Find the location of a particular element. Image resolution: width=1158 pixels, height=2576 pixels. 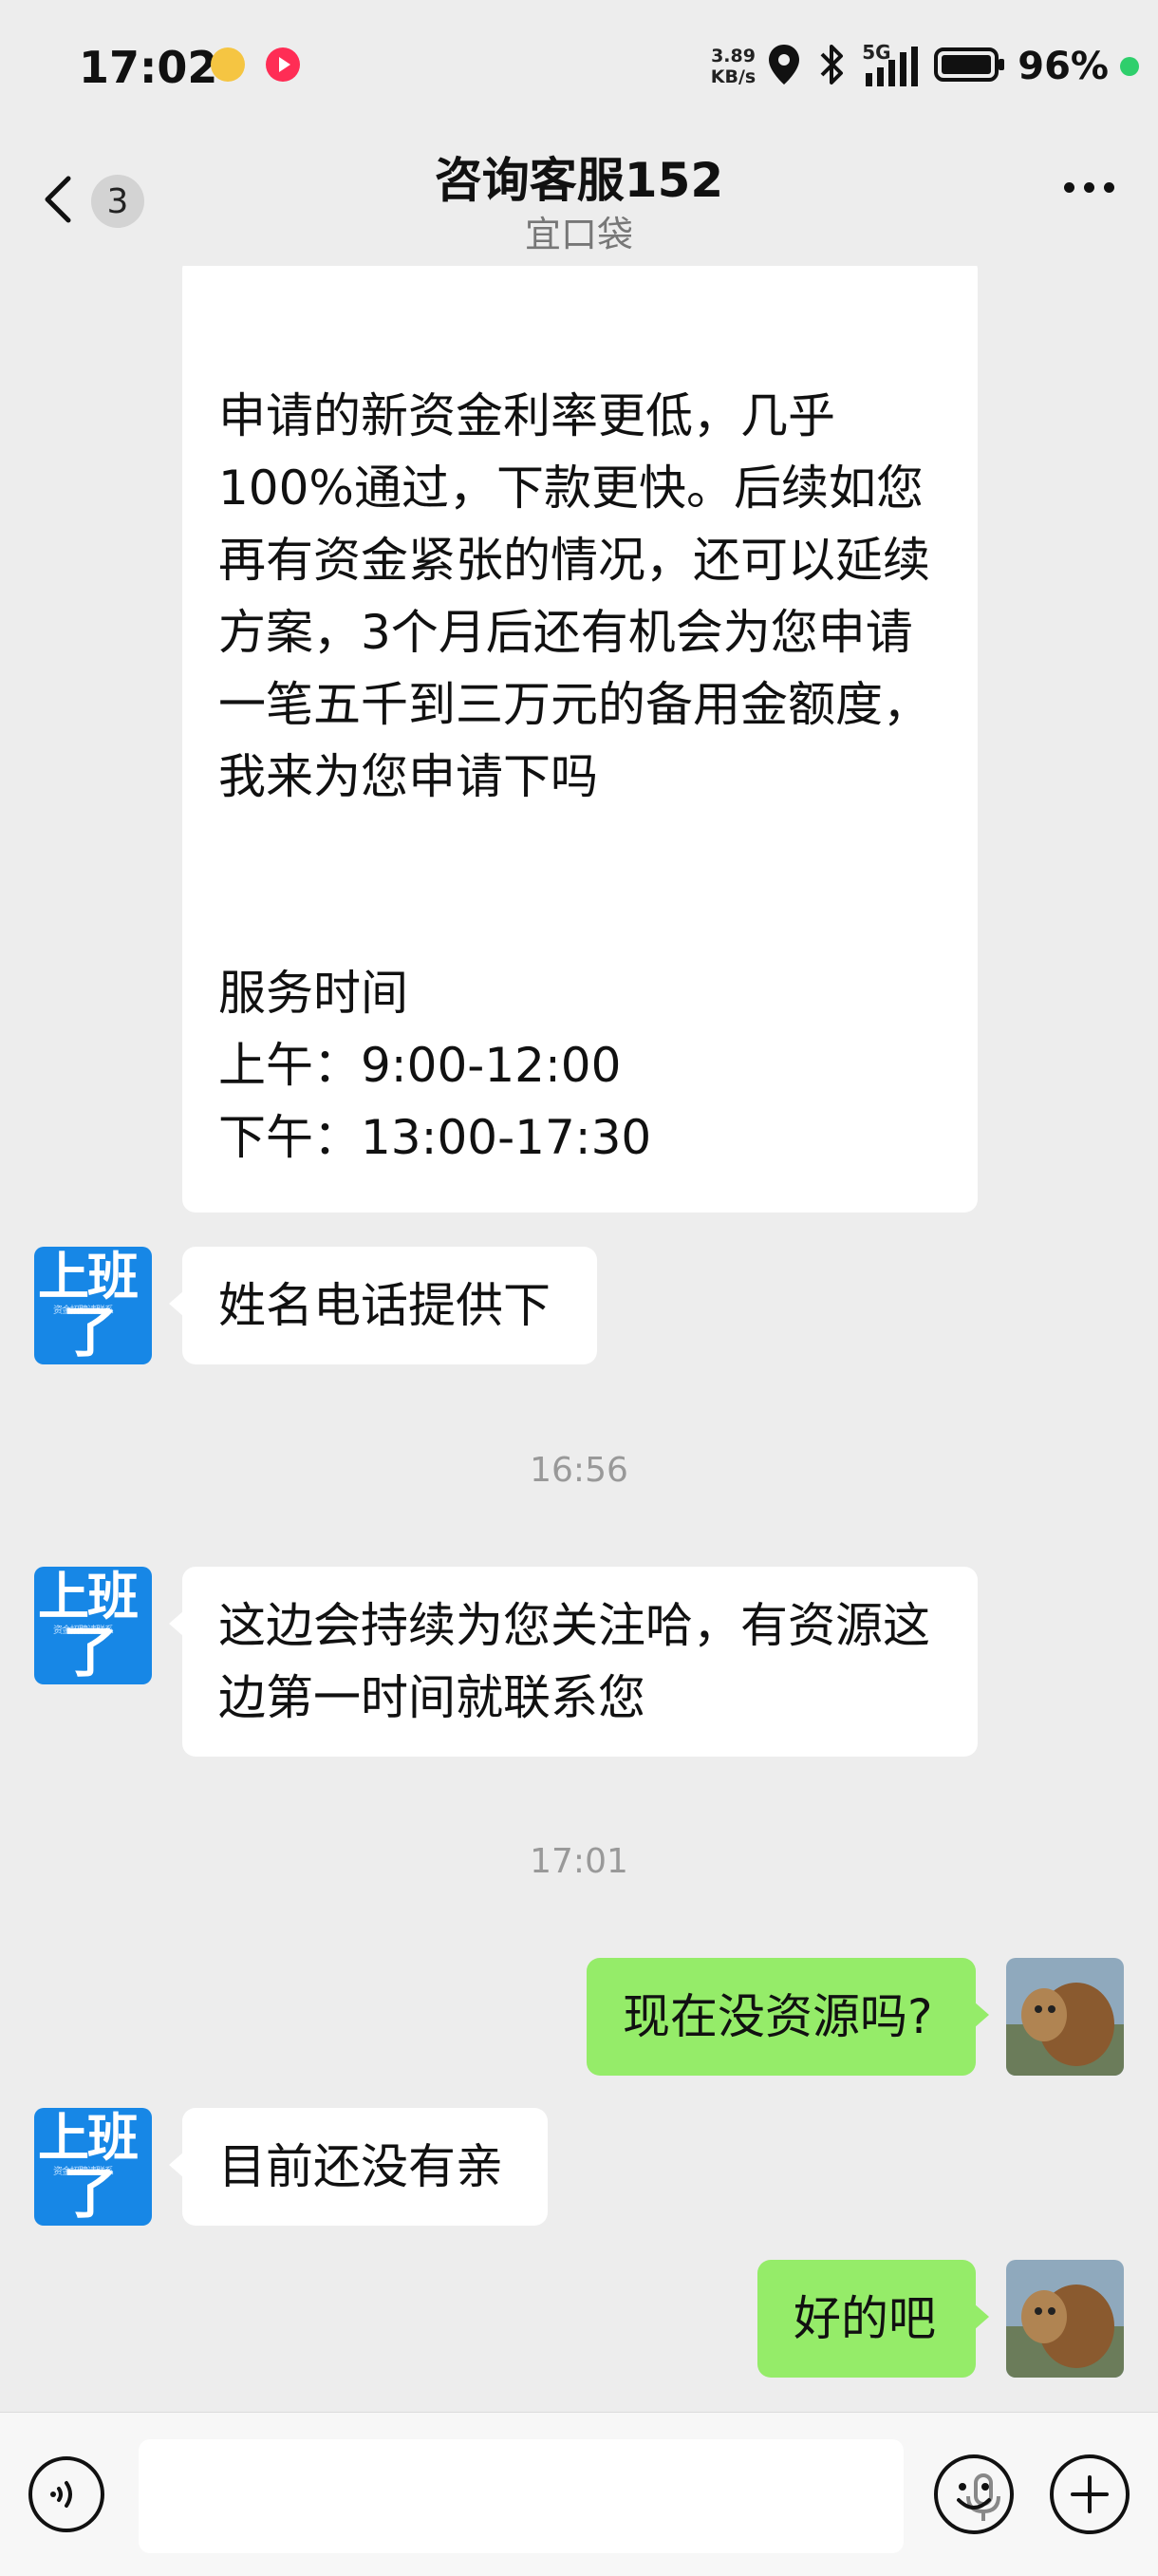

status-bar: 17:02 3.89 KB/s 5G 96% is located at coordinates (579, 66).